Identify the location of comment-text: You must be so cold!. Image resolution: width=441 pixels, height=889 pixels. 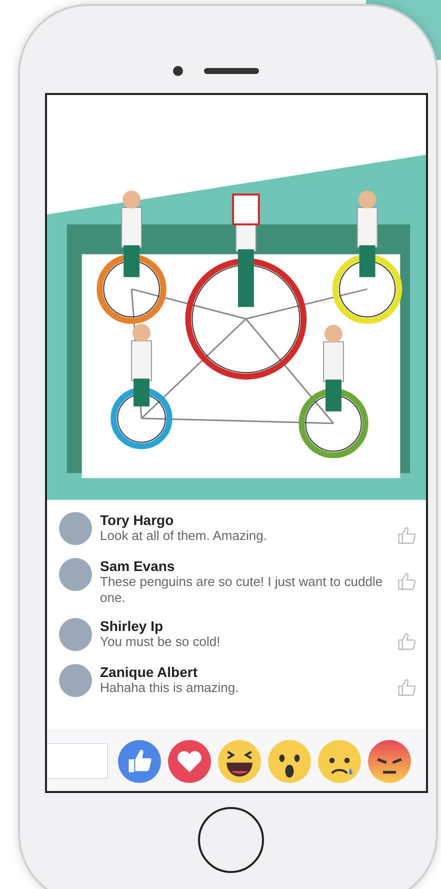
(161, 642).